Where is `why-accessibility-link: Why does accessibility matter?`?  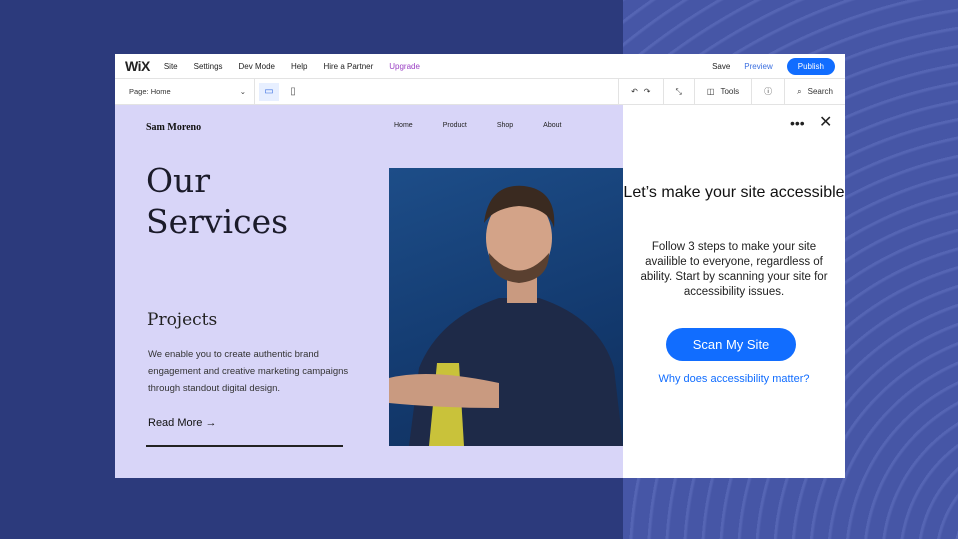
why-accessibility-link: Why does accessibility matter? is located at coordinates (734, 379).